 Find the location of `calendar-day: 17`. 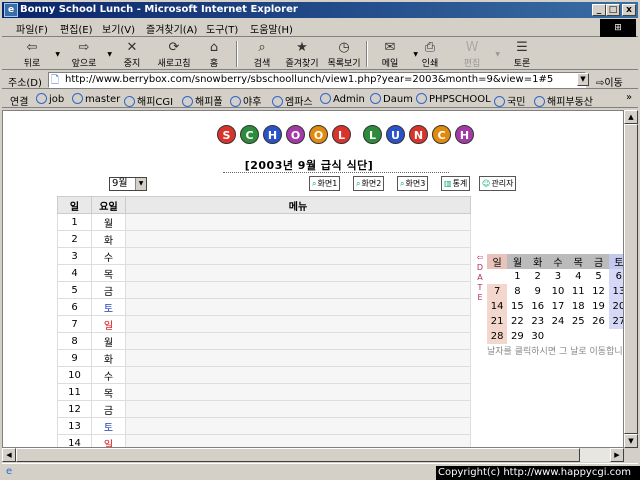

calendar-day: 17 is located at coordinates (558, 306).